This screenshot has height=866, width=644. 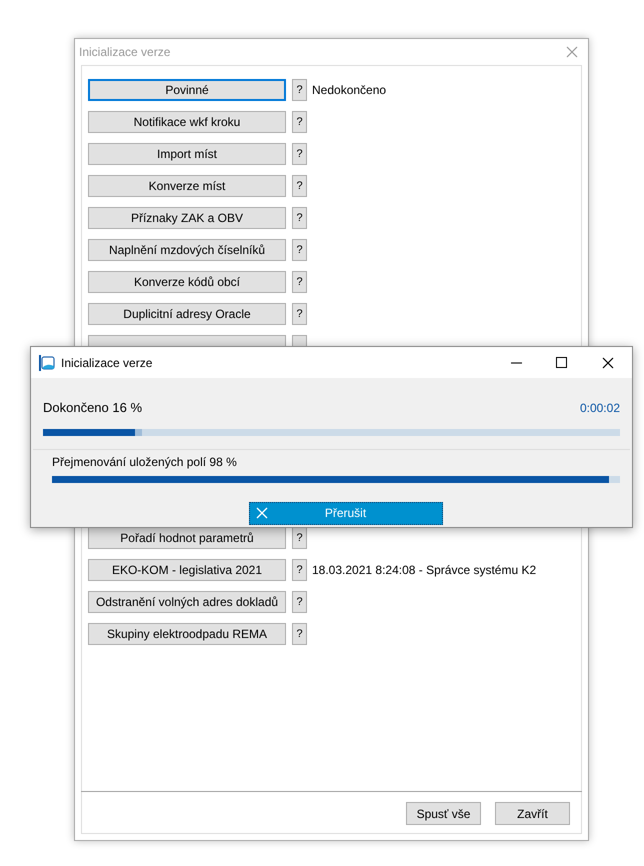 What do you see at coordinates (187, 122) in the screenshot?
I see `step-button: Notifikace wkf kroku` at bounding box center [187, 122].